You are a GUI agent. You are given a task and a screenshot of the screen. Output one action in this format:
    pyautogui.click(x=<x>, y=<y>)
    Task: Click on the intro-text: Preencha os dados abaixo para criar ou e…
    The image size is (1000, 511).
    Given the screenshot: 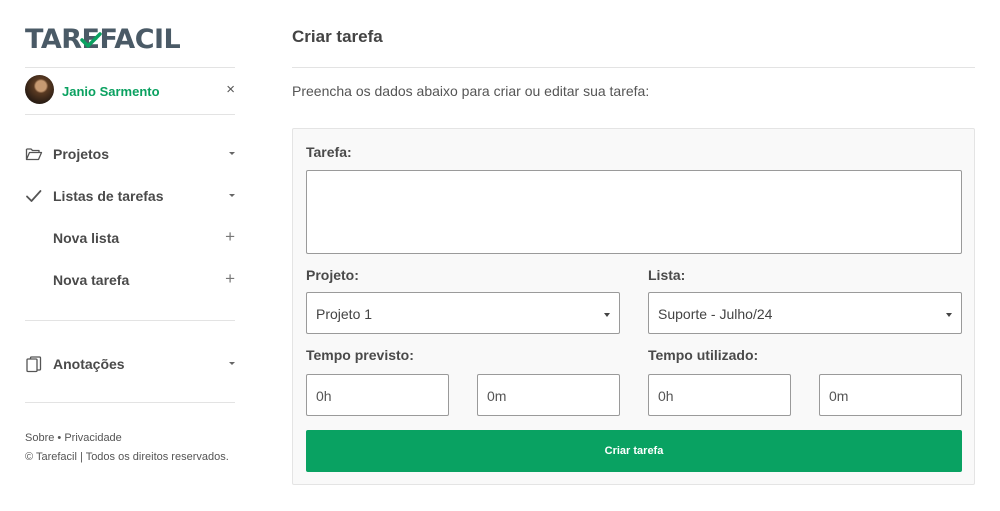 What is the action you would take?
    pyautogui.click(x=471, y=91)
    